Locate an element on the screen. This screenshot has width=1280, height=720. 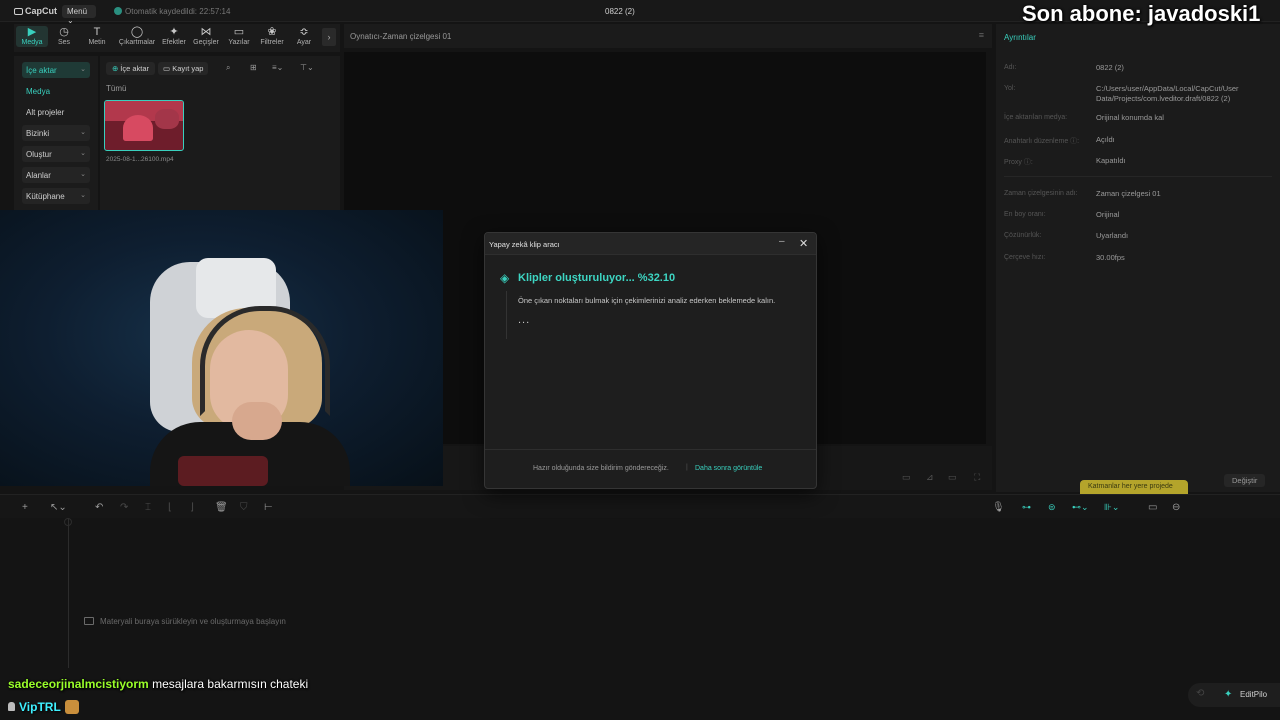
tool-adjust: ≎ Ayar is located at coordinates (304, 36).